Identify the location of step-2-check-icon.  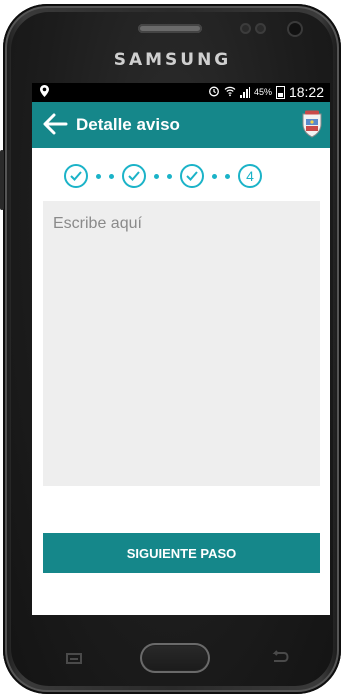
(134, 176).